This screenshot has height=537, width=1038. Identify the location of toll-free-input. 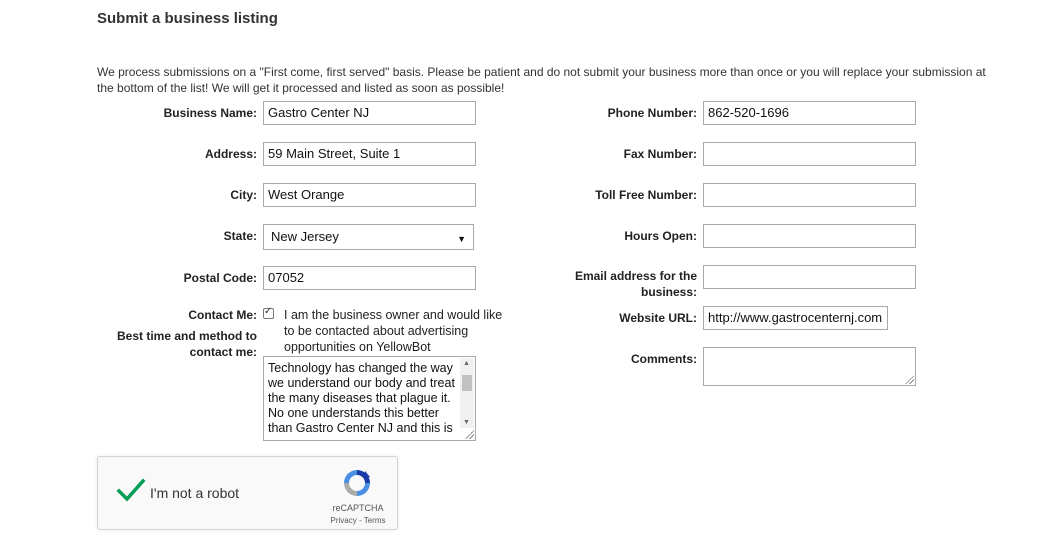
(809, 195).